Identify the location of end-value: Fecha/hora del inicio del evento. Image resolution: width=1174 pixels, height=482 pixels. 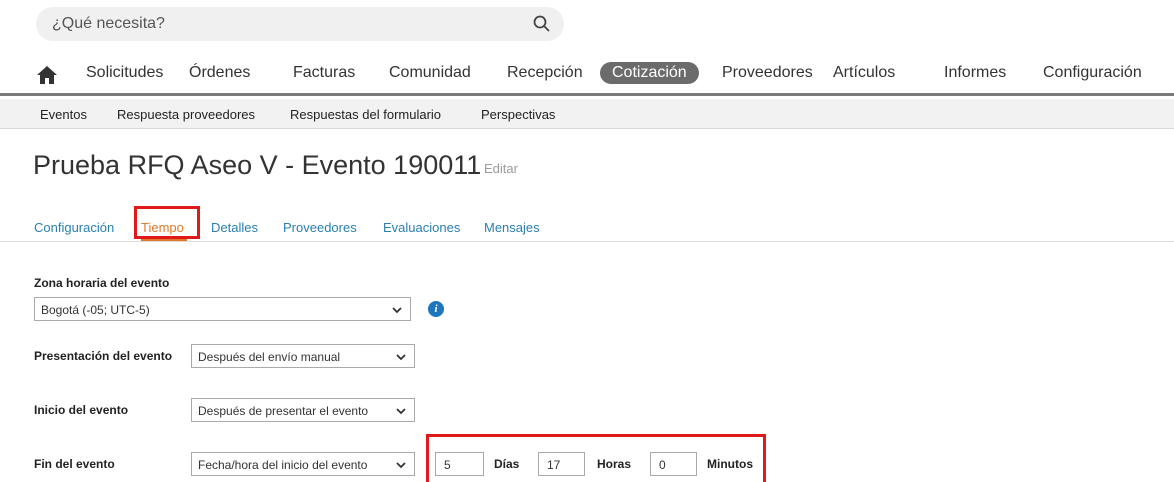
(283, 465).